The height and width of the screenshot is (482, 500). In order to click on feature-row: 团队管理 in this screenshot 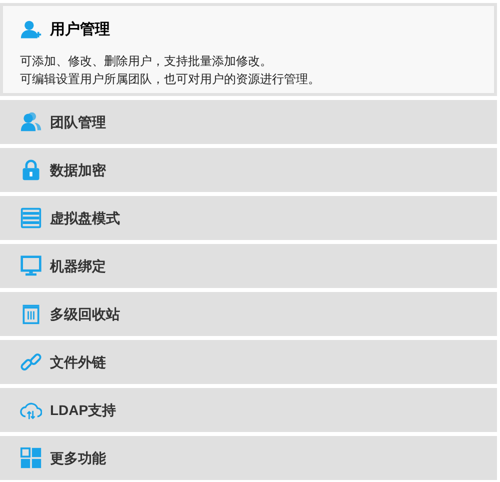, I will do `click(248, 122)`.